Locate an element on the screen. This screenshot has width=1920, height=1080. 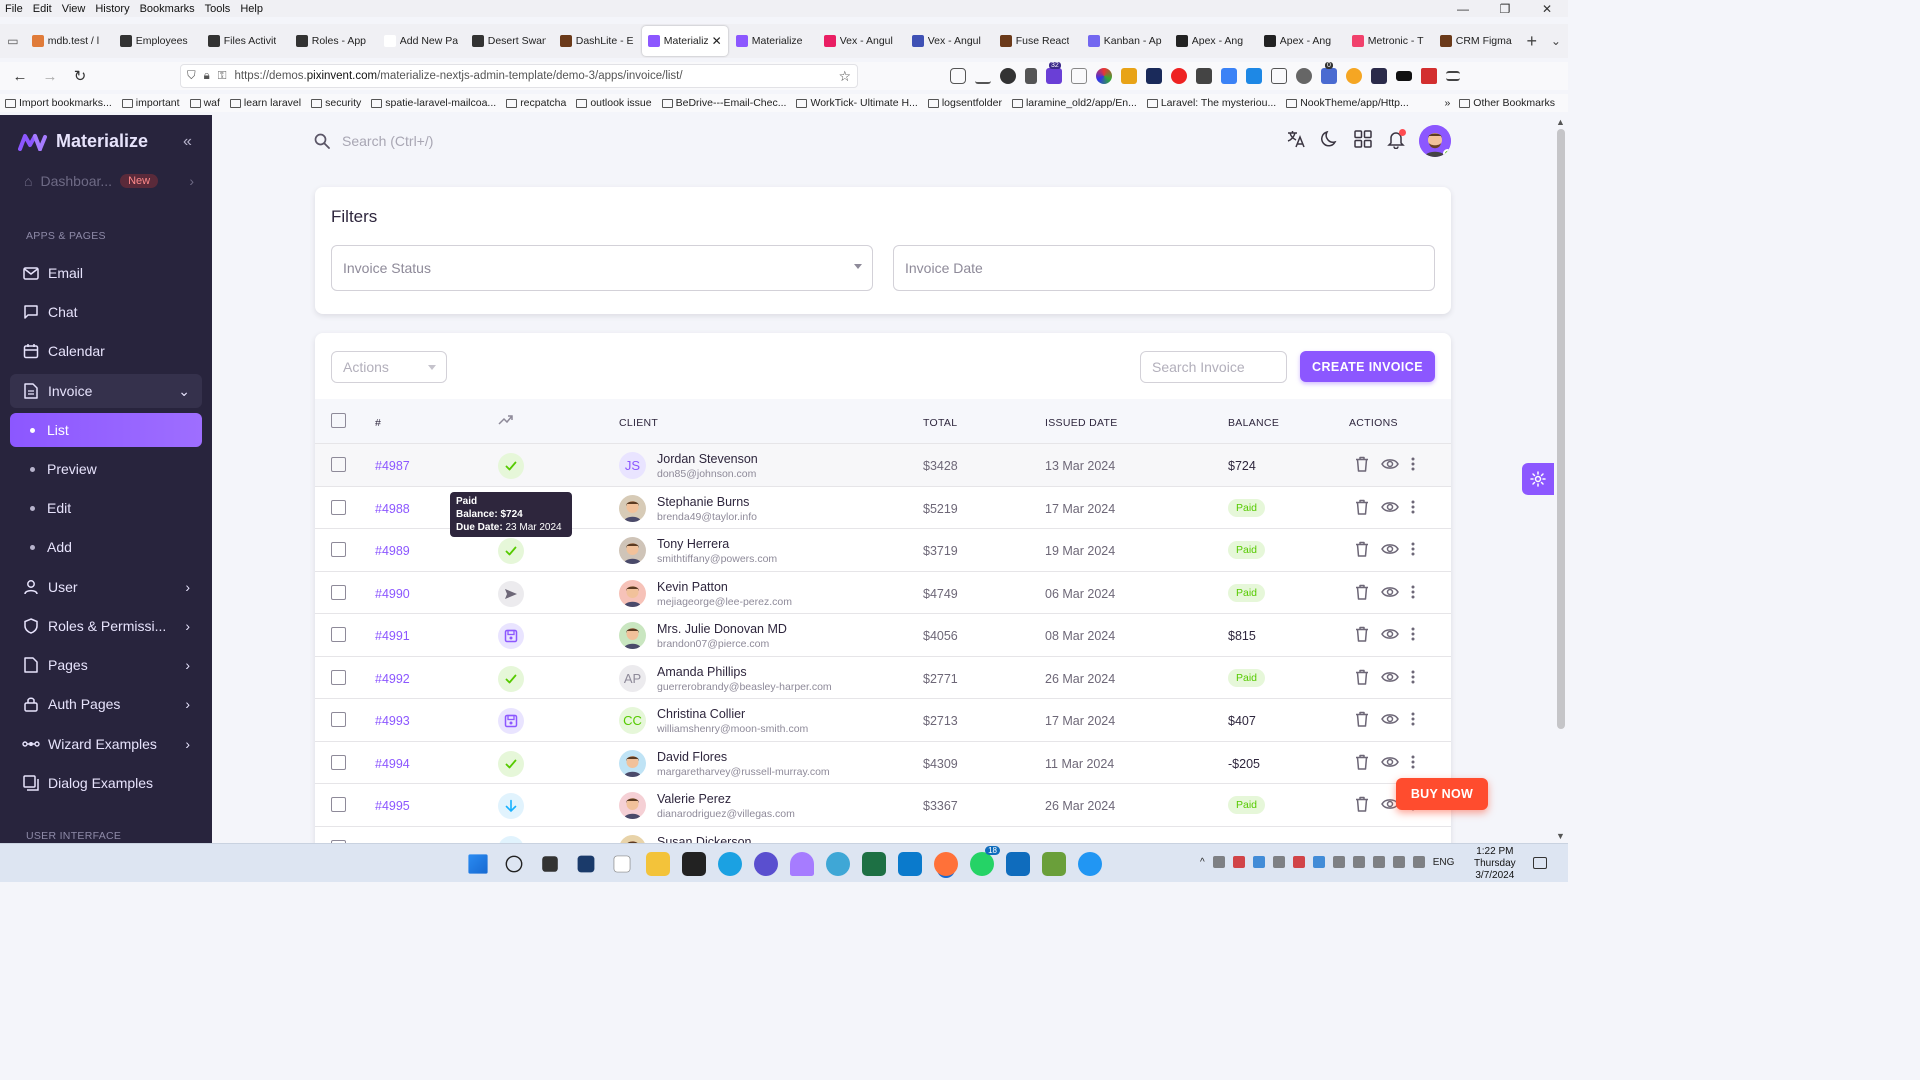
widgets-icon is located at coordinates (586, 864).